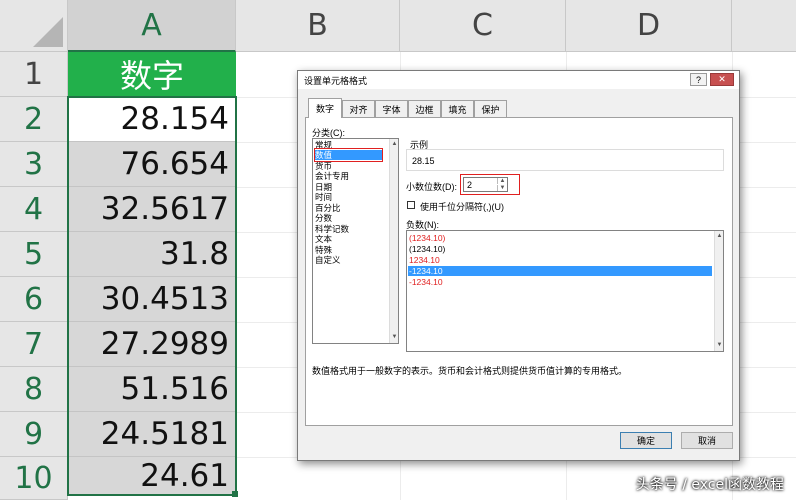 The height and width of the screenshot is (500, 796). I want to click on category-item-special: 特殊, so click(323, 250).